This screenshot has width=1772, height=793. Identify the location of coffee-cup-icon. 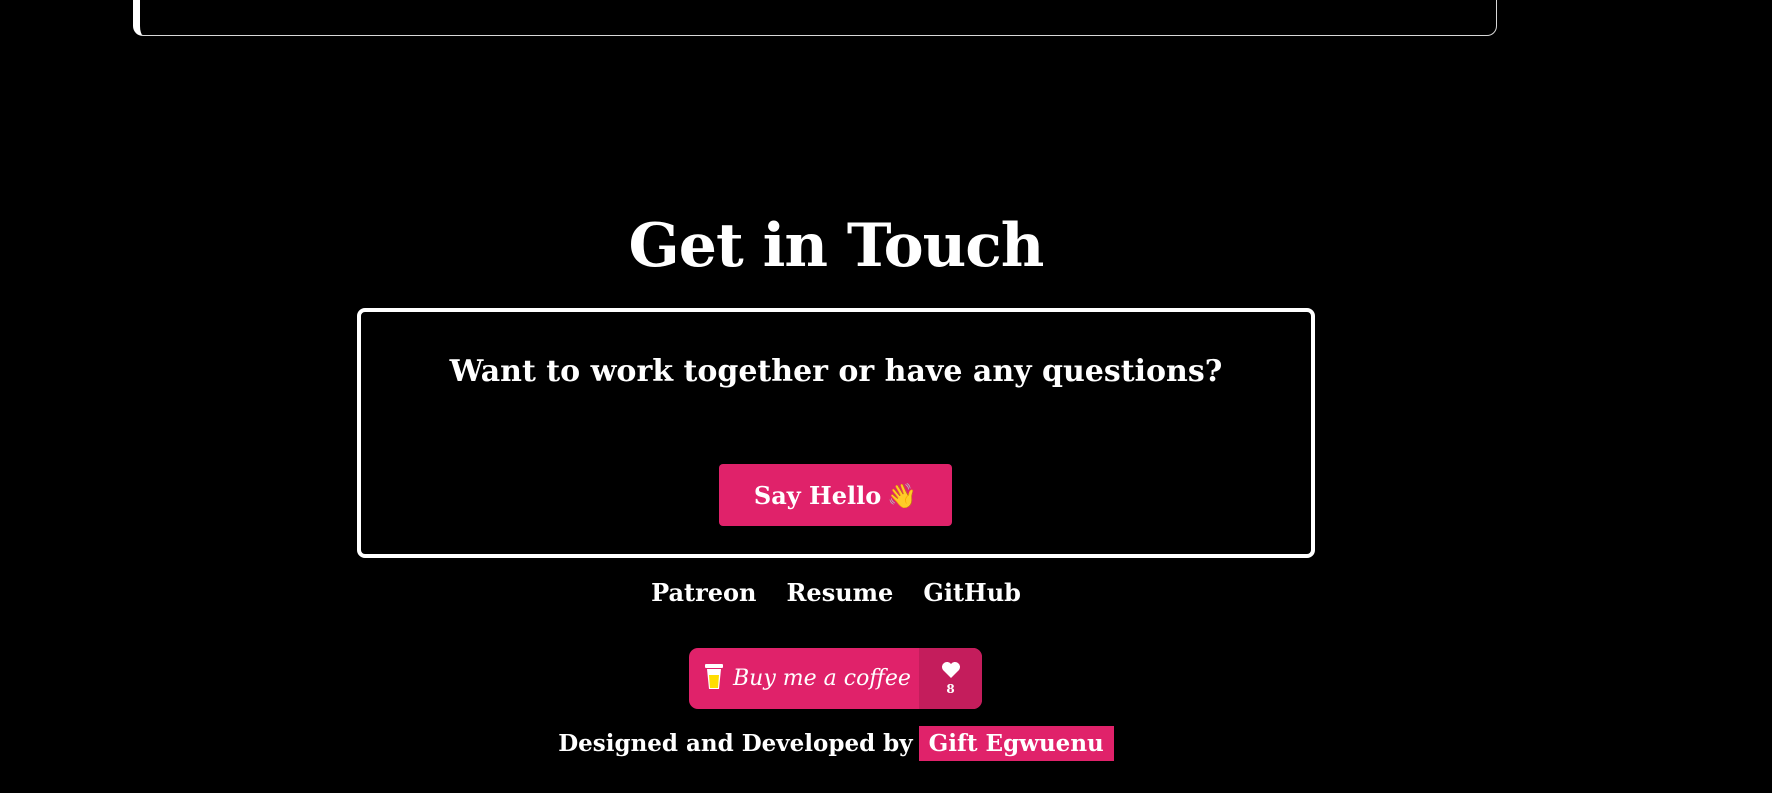
(714, 679).